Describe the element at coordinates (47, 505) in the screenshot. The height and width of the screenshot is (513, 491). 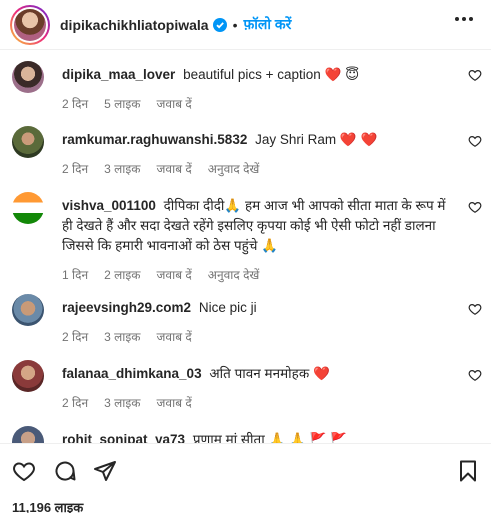
I see `post-likes-count: 11,196 लाइक` at that location.